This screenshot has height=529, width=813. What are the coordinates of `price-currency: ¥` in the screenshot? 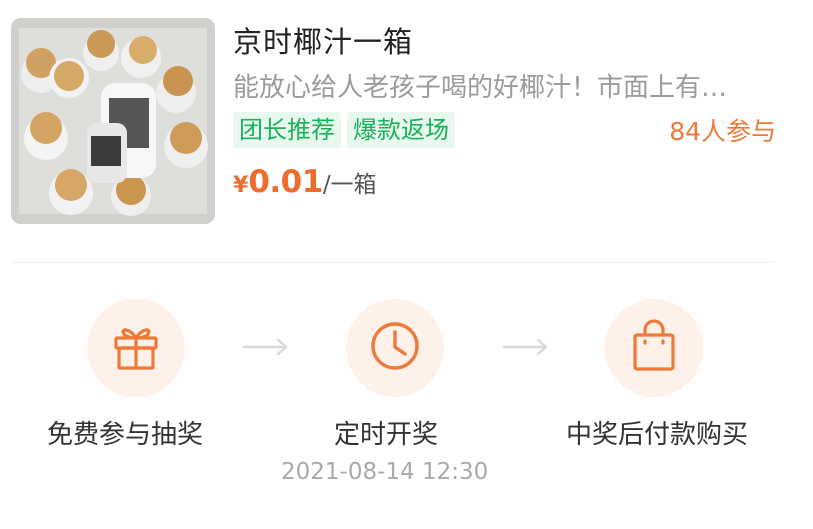 It's located at (241, 185).